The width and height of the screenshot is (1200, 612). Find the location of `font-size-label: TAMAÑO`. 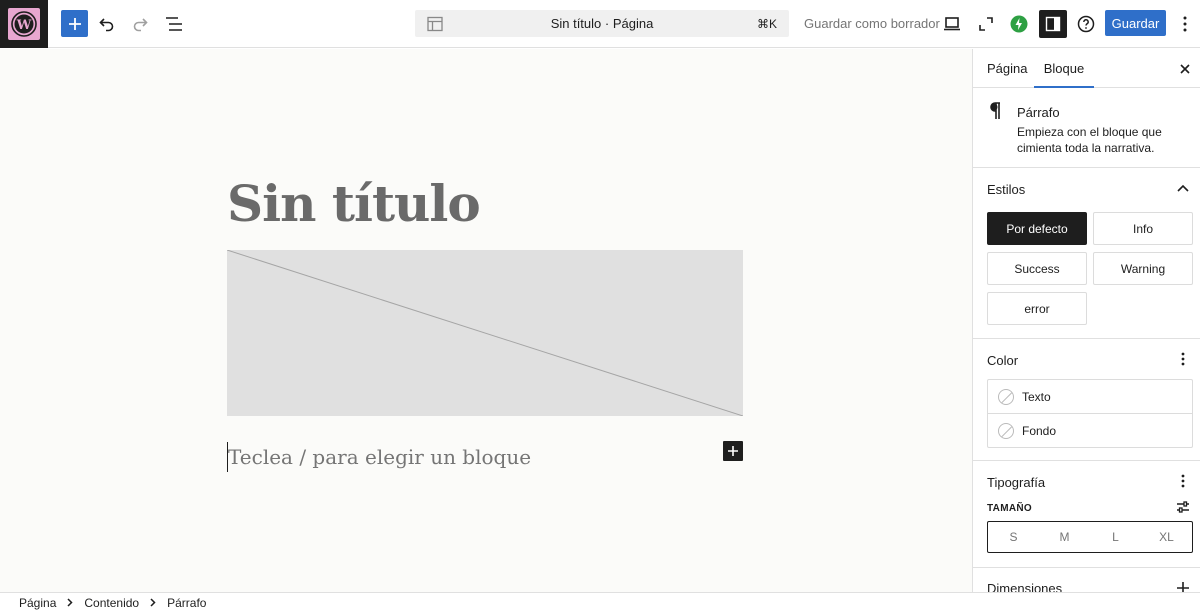

font-size-label: TAMAÑO is located at coordinates (1009, 508).